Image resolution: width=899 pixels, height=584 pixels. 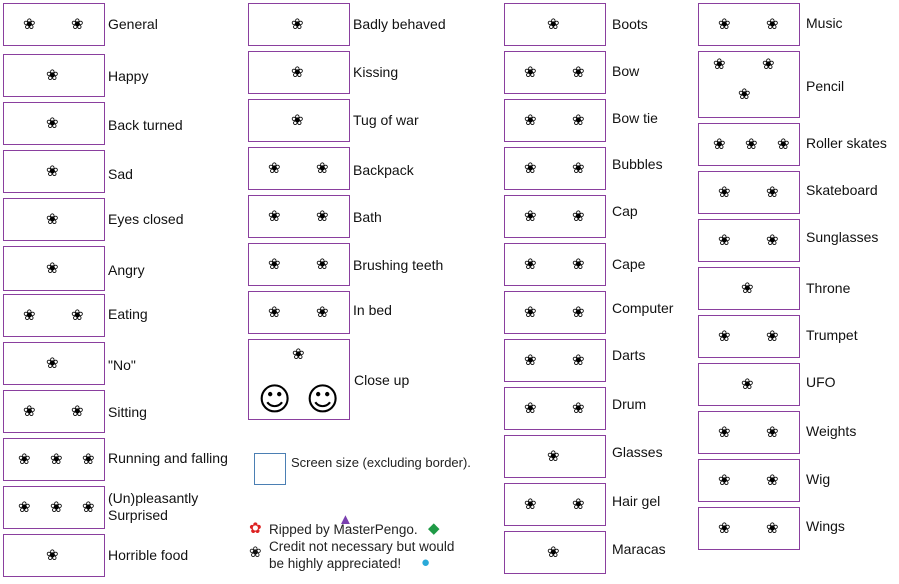 What do you see at coordinates (122, 365) in the screenshot?
I see `sprite-label-no: "No"` at bounding box center [122, 365].